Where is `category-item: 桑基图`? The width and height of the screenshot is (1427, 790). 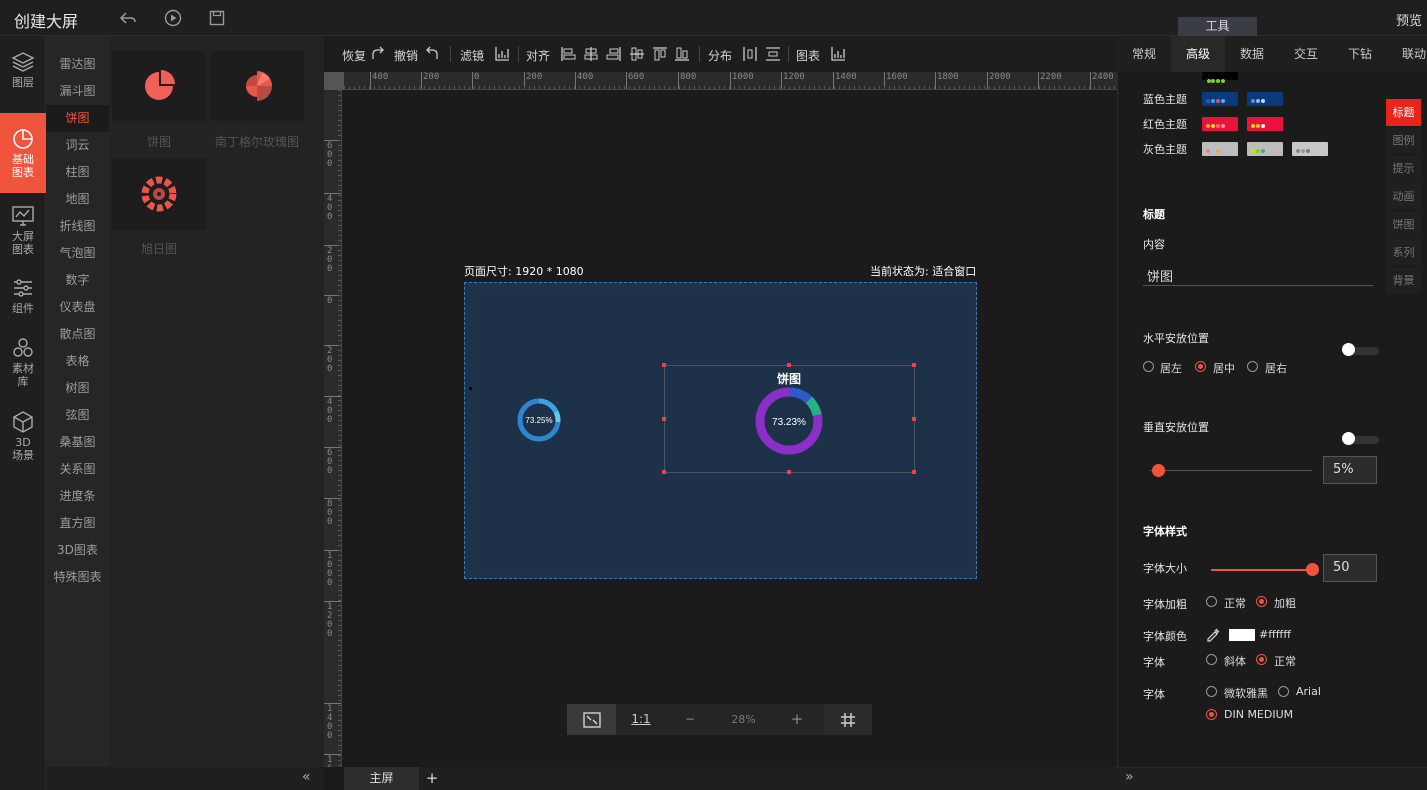 category-item: 桑基图 is located at coordinates (77, 442).